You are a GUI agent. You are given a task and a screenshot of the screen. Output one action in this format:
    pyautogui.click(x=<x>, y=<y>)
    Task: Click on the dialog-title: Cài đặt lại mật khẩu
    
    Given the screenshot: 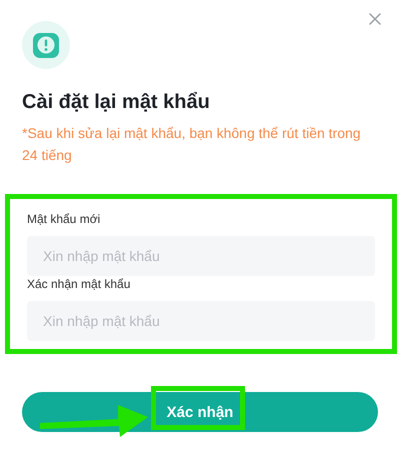 What is the action you would take?
    pyautogui.click(x=116, y=102)
    